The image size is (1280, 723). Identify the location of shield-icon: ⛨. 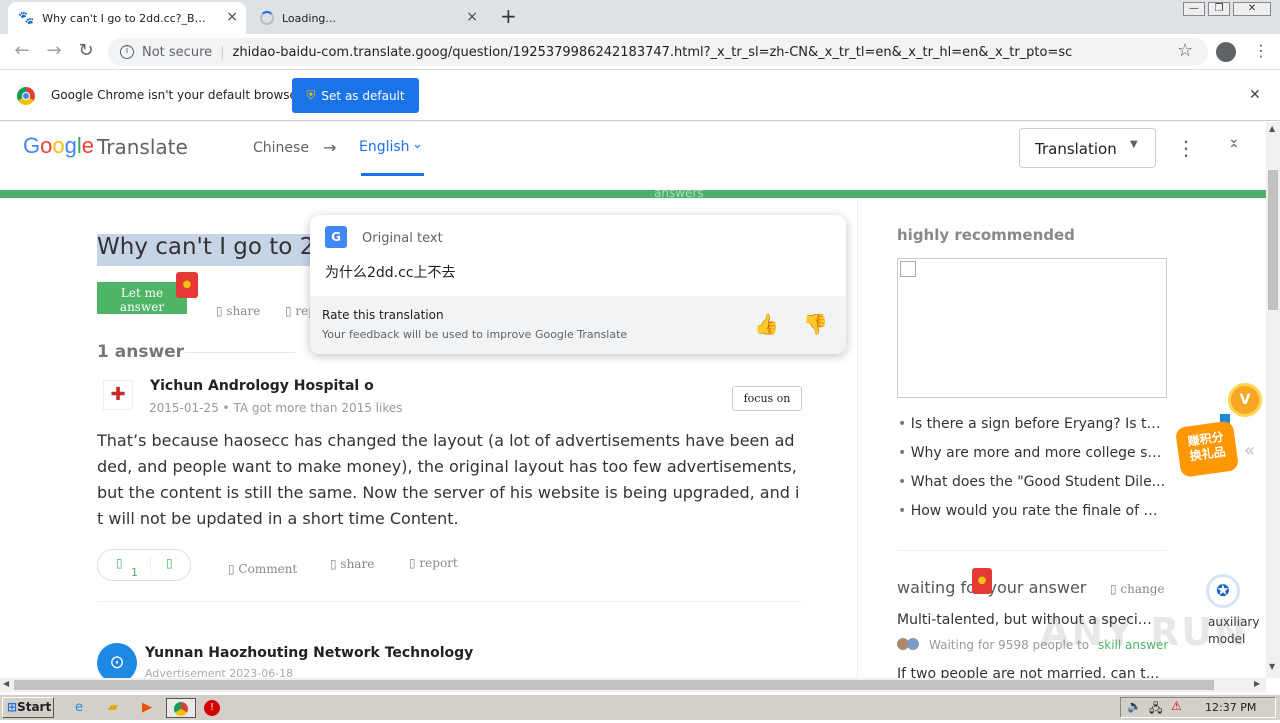
(311, 95).